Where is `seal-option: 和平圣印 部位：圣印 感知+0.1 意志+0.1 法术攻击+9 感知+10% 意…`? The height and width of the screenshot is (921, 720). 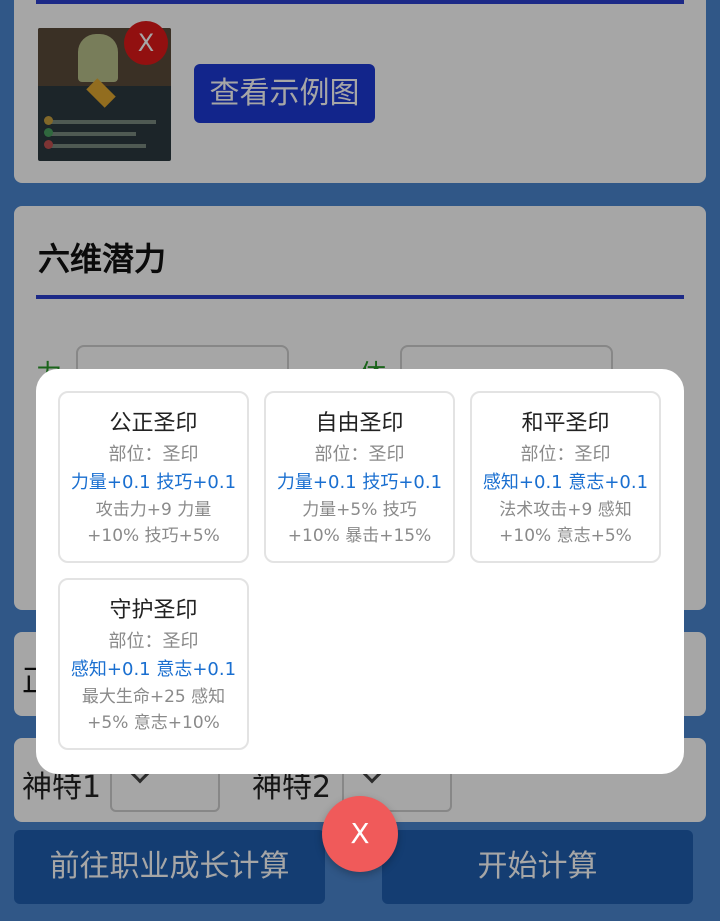
seal-option: 和平圣印 部位：圣印 感知+0.1 意志+0.1 法术攻击+9 感知+10% 意… is located at coordinates (565, 477).